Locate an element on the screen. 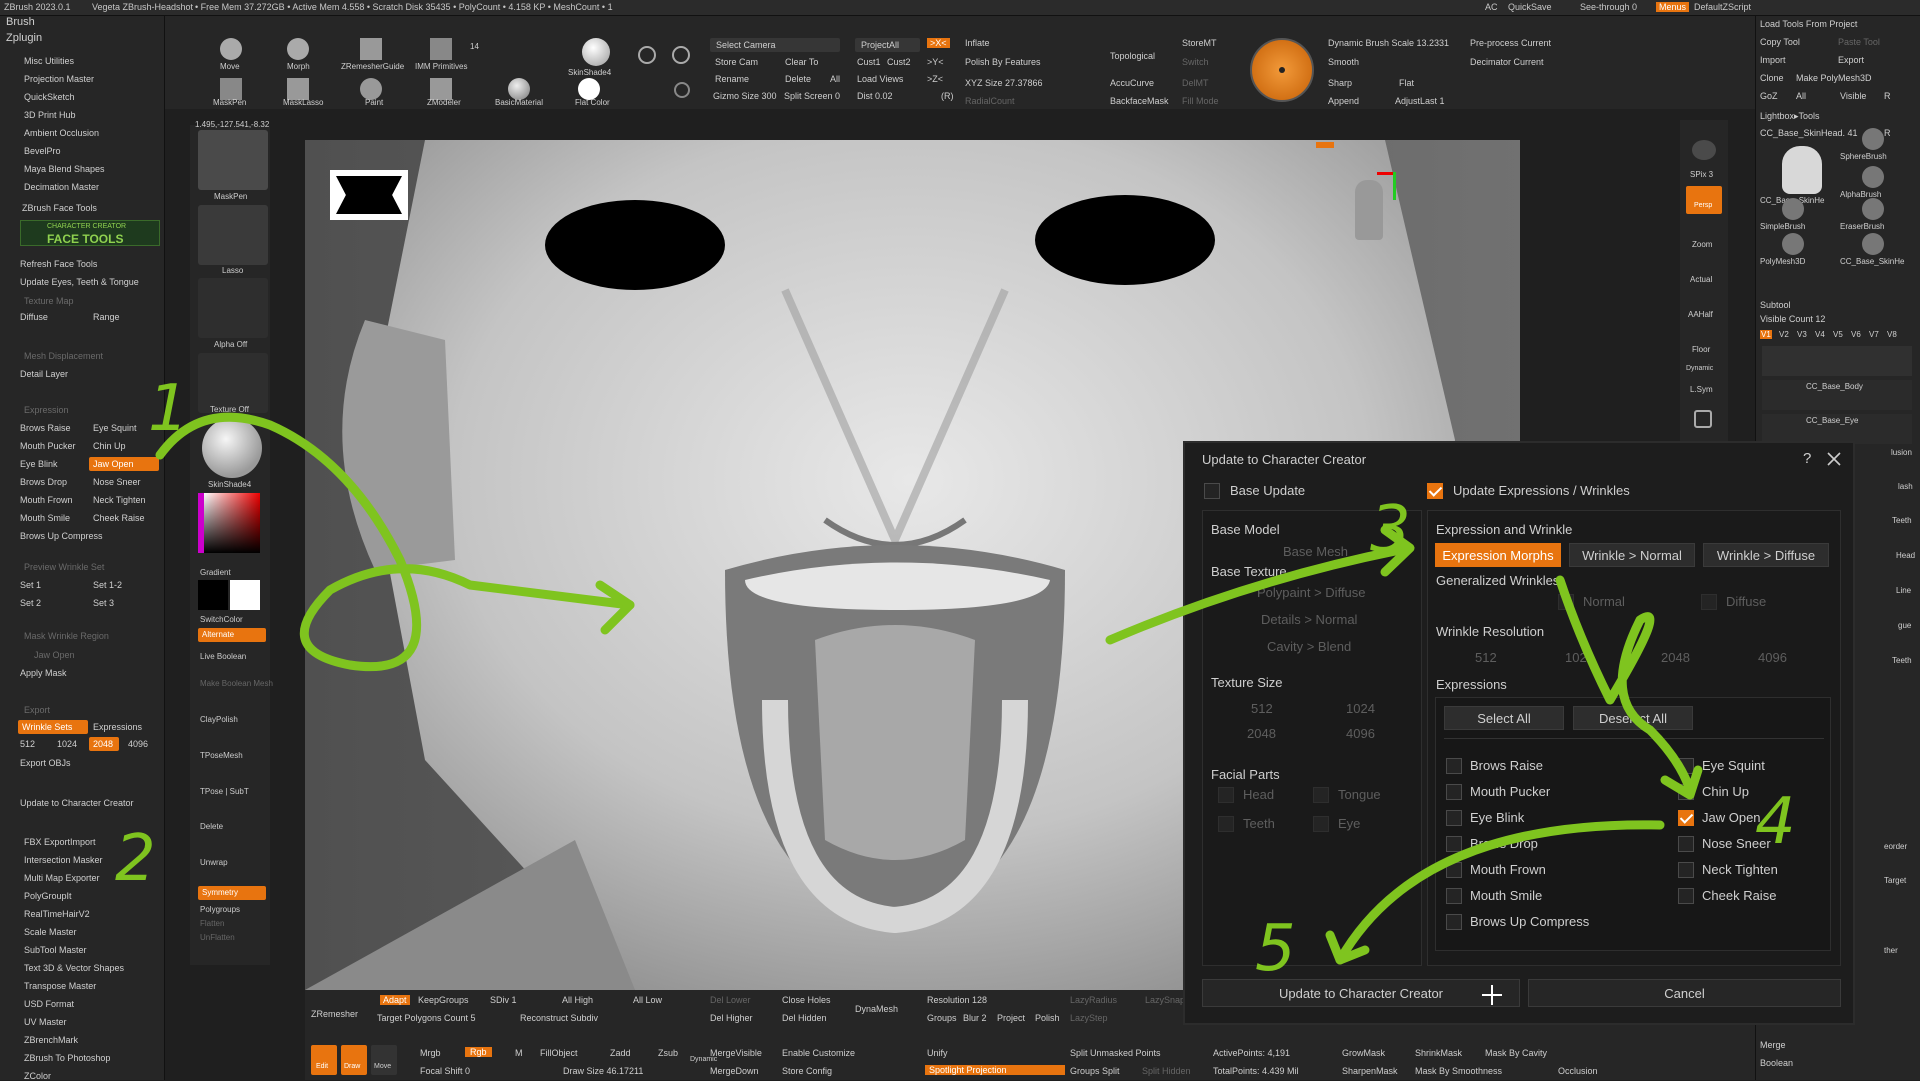  subtool-version-v4: V4 is located at coordinates (1820, 334).